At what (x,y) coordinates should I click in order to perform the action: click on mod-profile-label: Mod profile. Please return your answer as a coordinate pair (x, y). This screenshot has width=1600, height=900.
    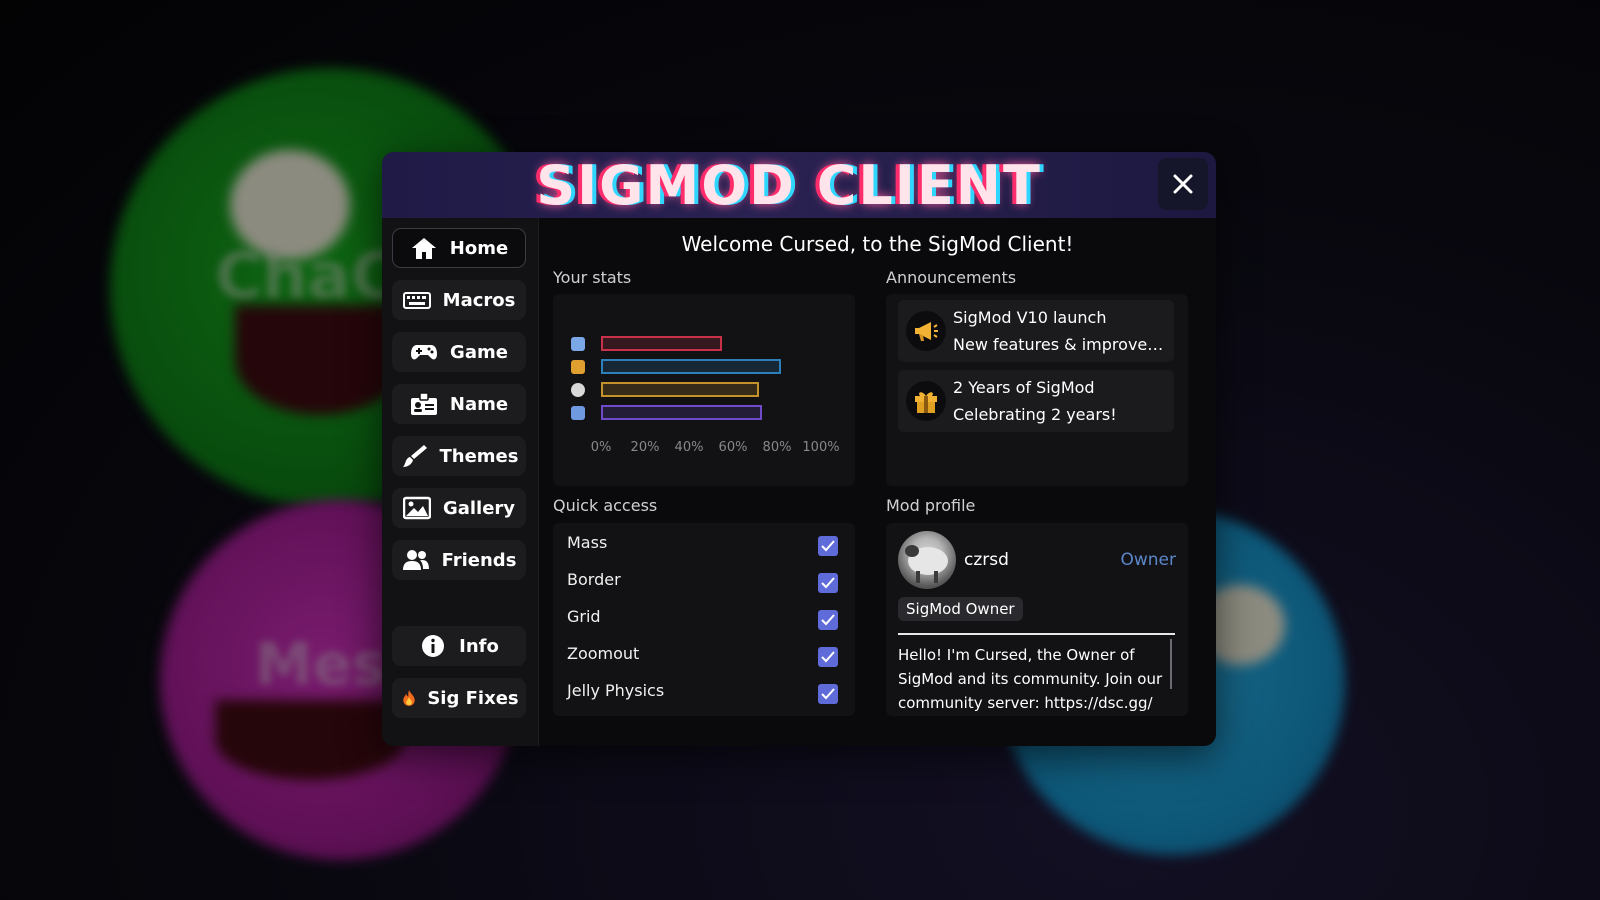
    Looking at the image, I should click on (931, 505).